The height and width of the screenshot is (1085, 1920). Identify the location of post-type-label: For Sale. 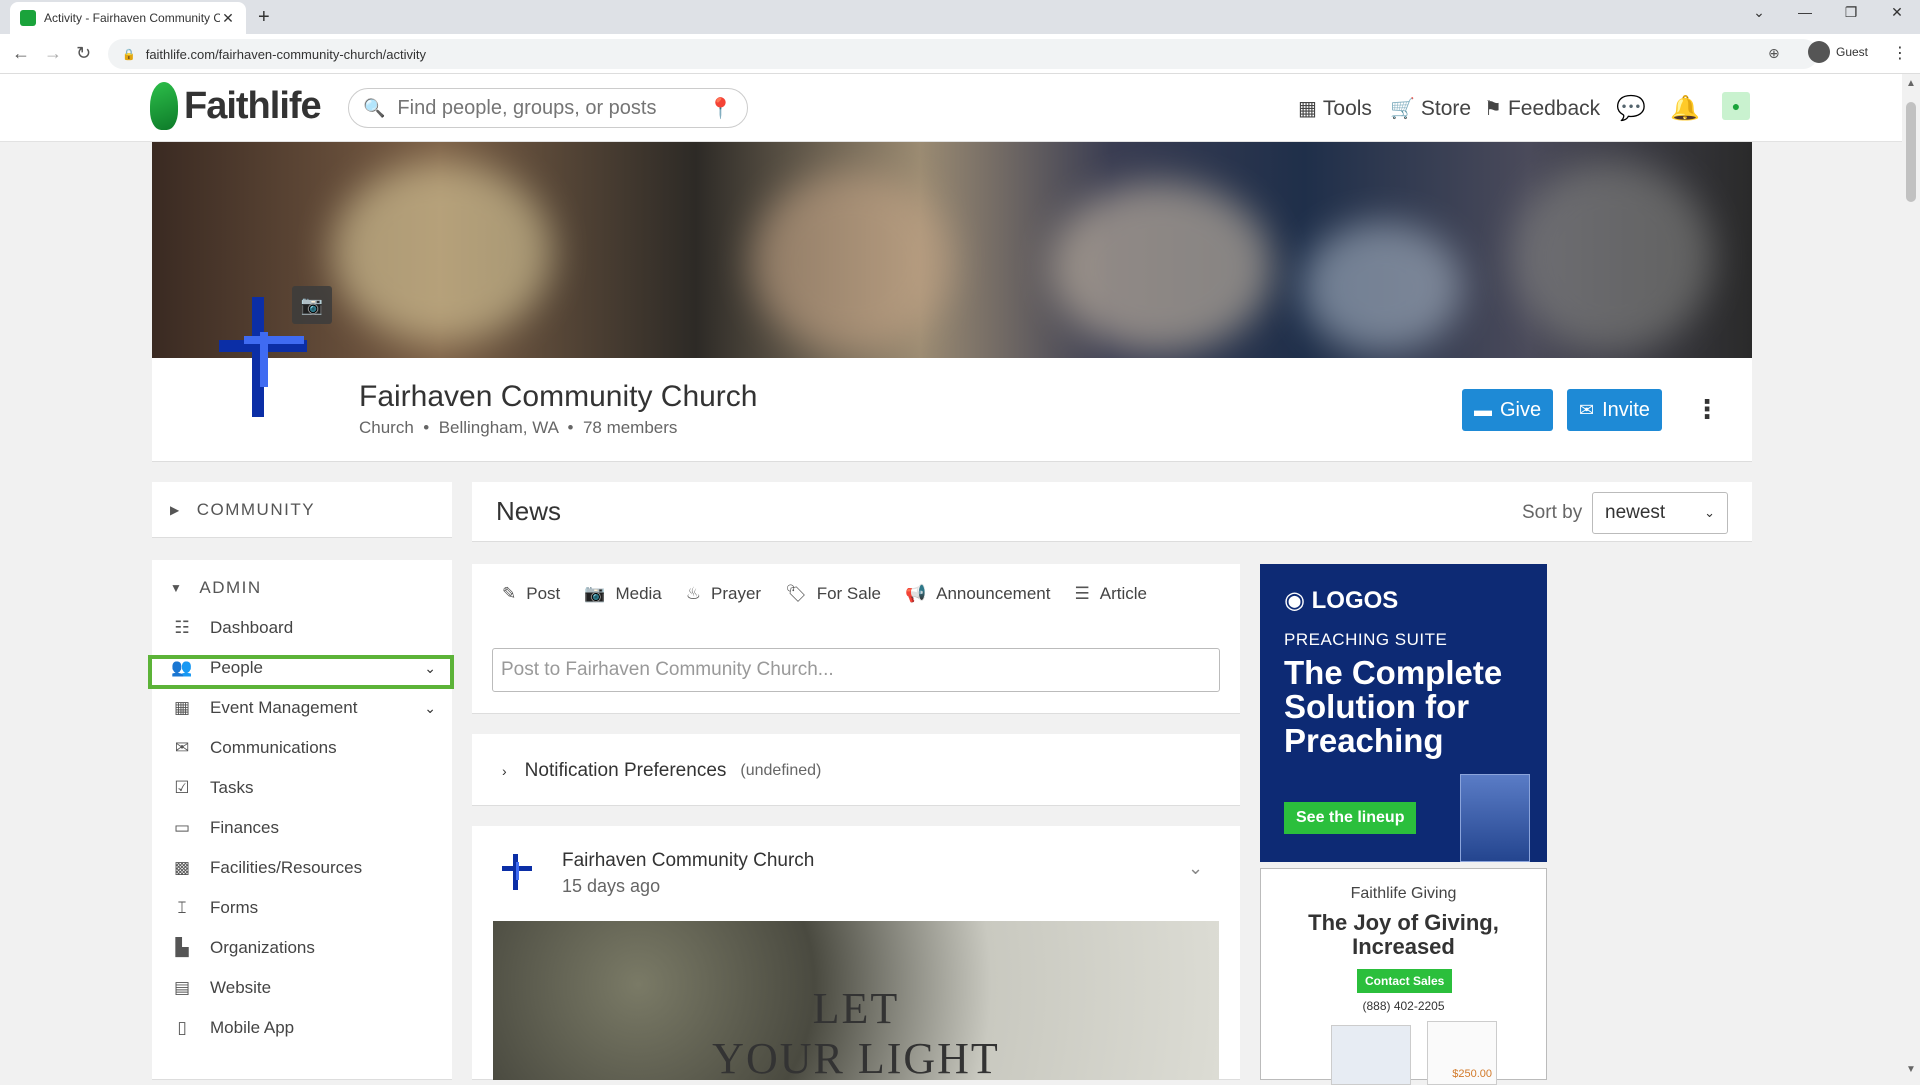
(848, 593).